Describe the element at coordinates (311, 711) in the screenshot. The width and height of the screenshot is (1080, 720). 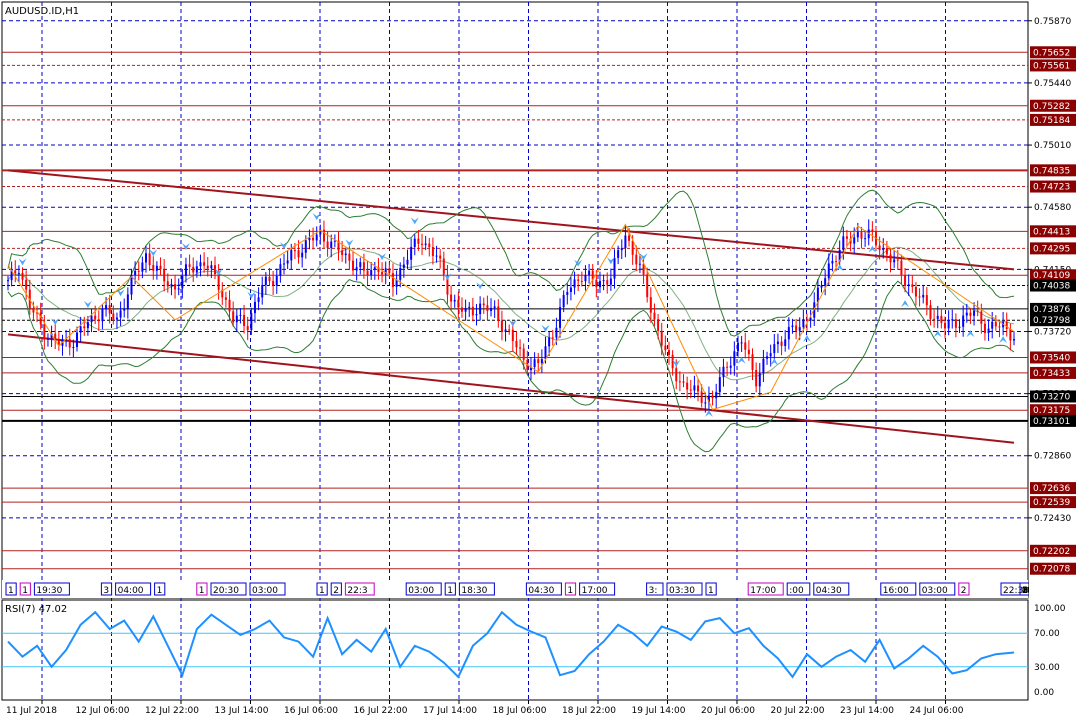
I see `time-tick-label: 16 Jul 06:00` at that location.